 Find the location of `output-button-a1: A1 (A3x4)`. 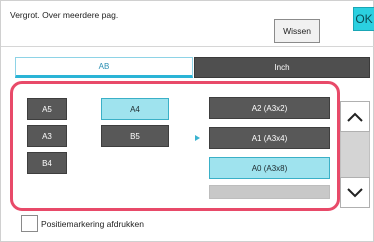

output-button-a1: A1 (A3x4) is located at coordinates (269, 138).